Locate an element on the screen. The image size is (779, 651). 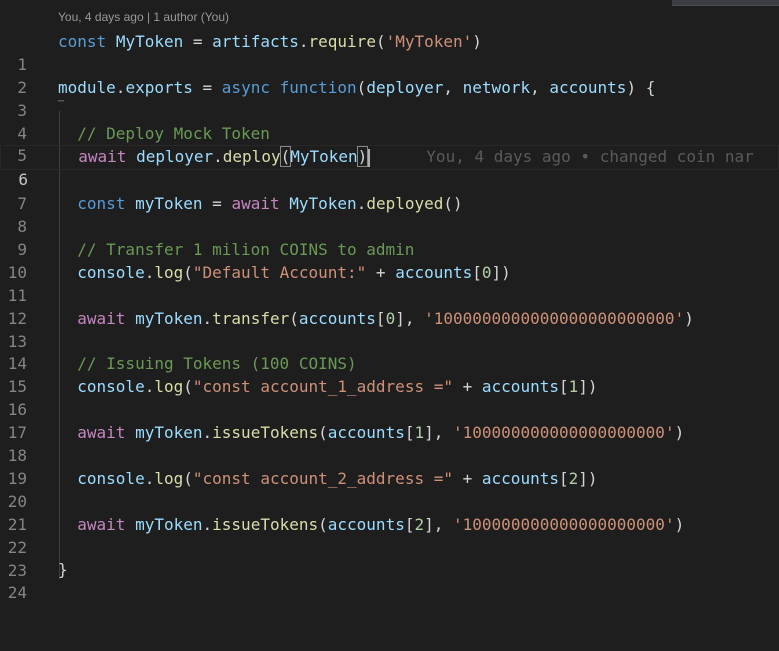
code-text: // Issuing Tokens (100 COINS) is located at coordinates (207, 364).